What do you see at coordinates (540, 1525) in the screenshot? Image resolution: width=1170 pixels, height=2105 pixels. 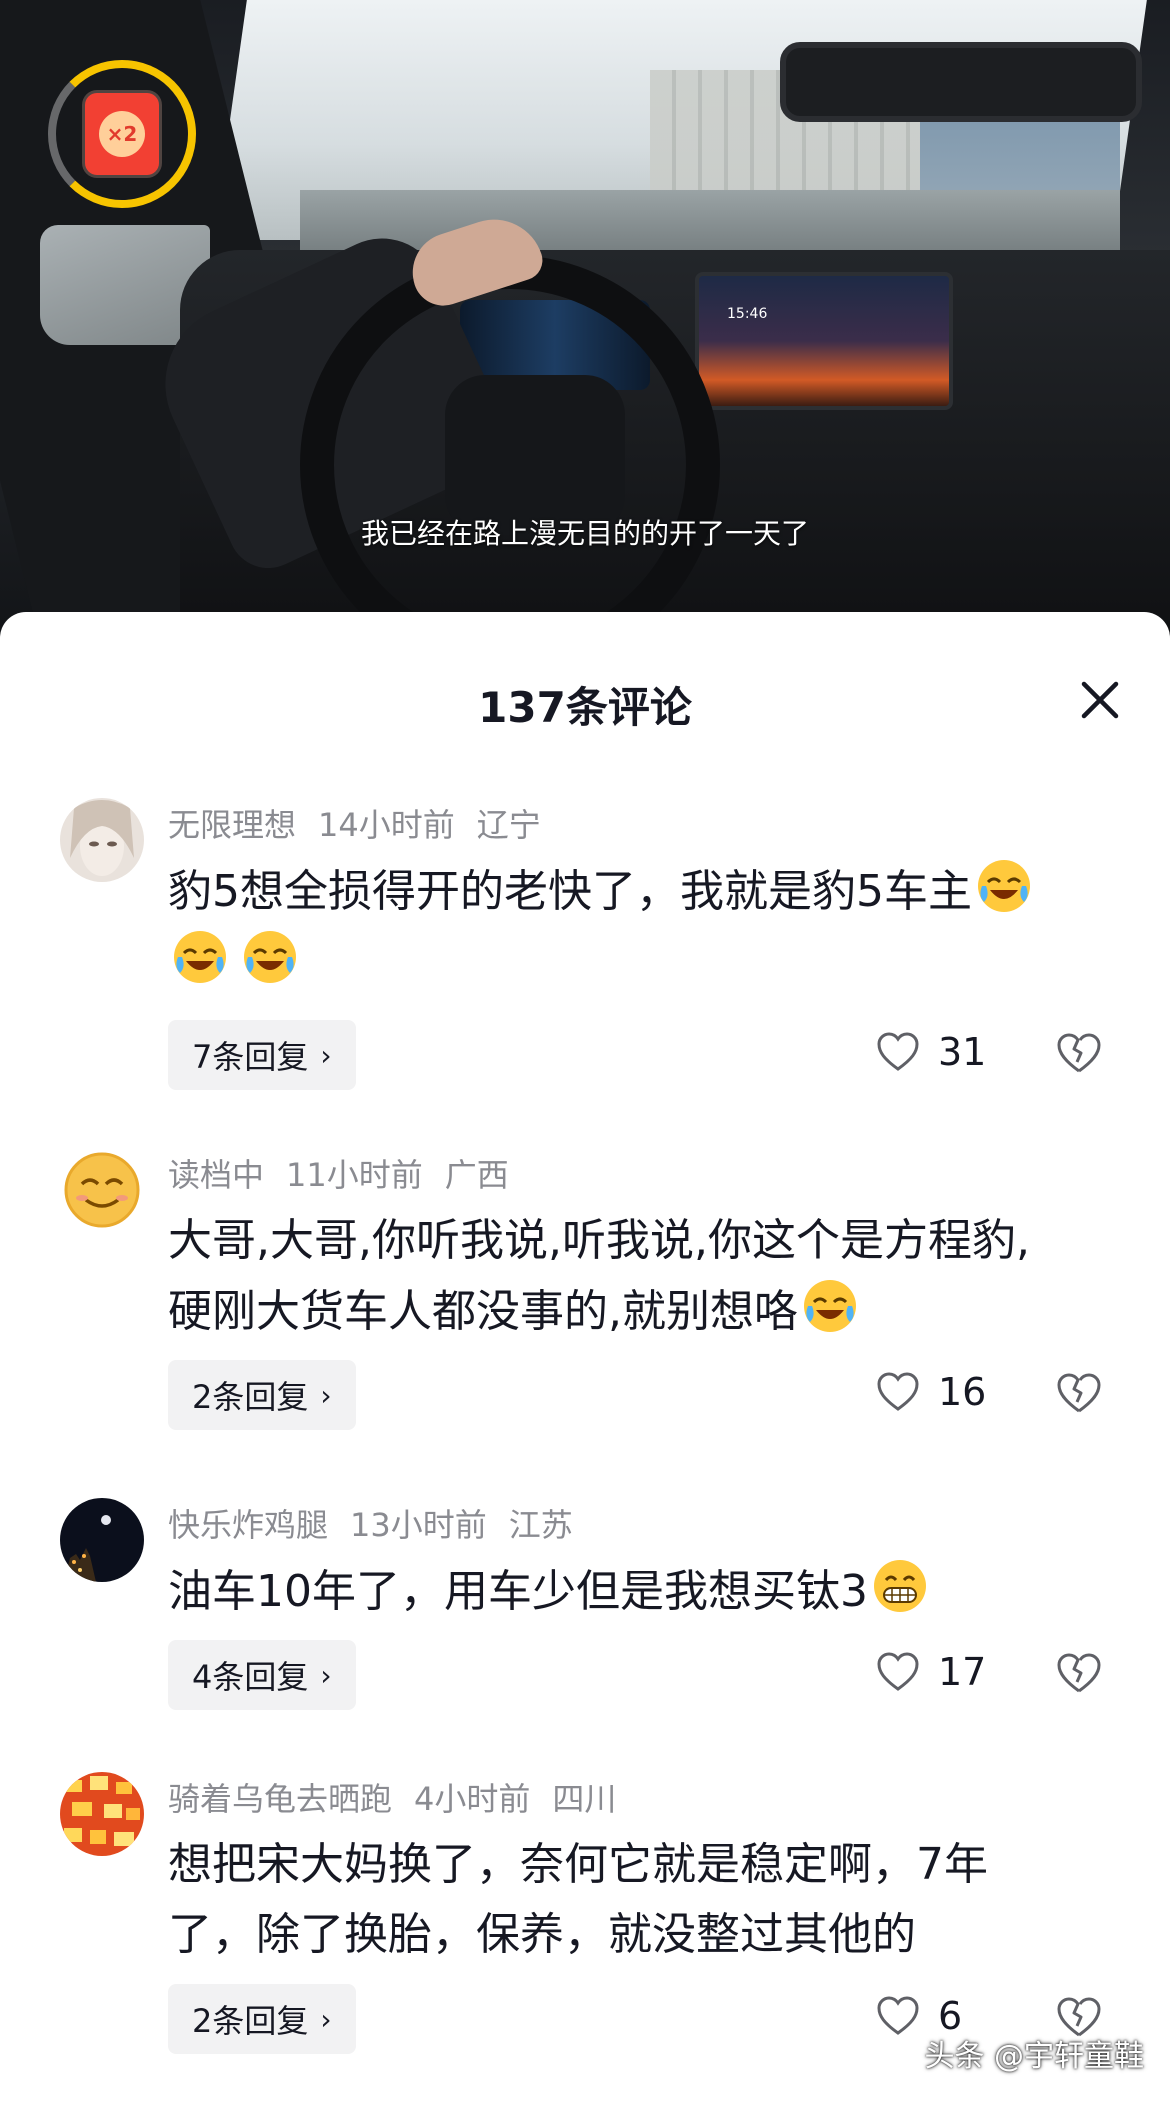 I see `comment-location: 江苏` at bounding box center [540, 1525].